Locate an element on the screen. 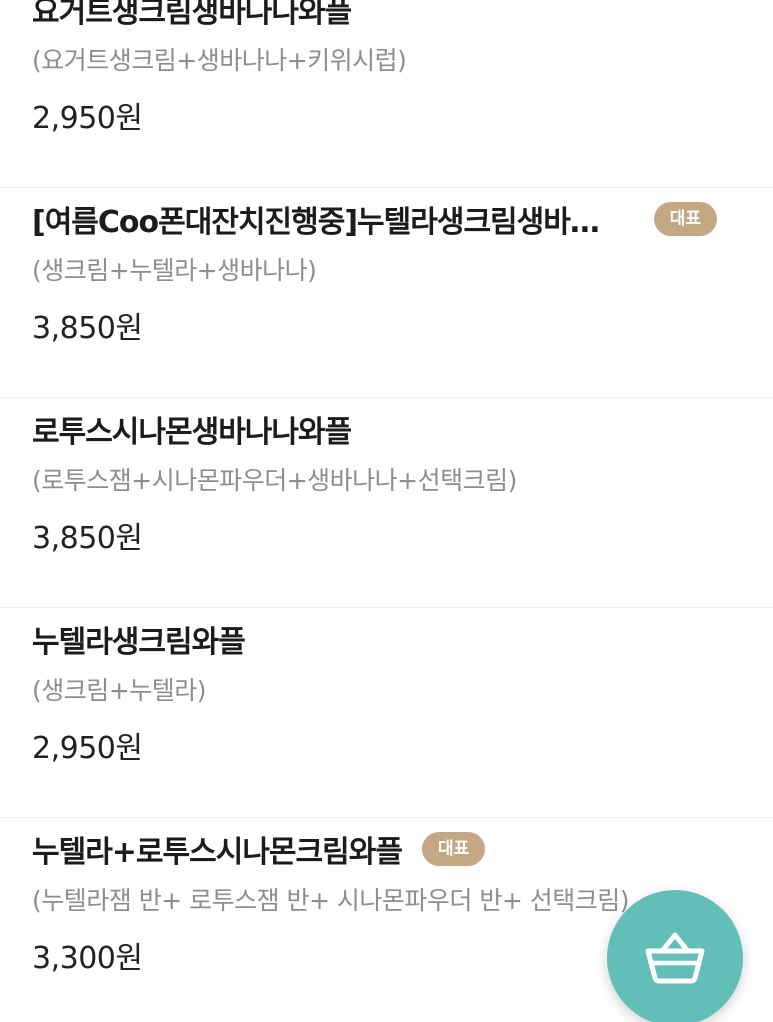  basket-icon is located at coordinates (675, 958).